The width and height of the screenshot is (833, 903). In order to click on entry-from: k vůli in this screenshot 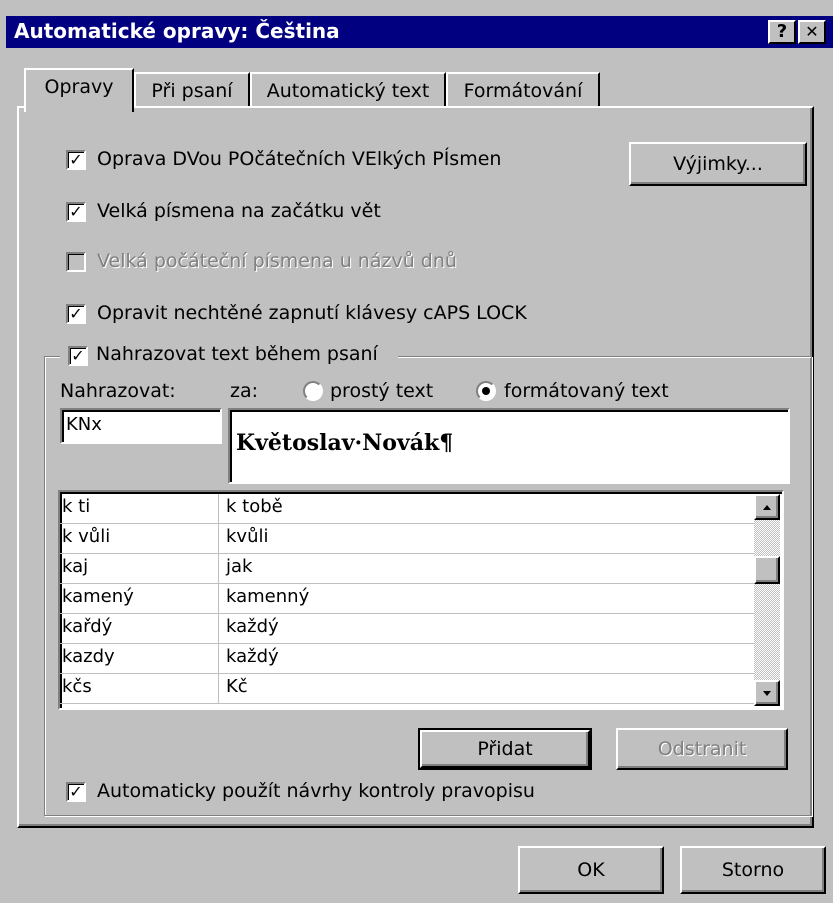, I will do `click(86, 536)`.